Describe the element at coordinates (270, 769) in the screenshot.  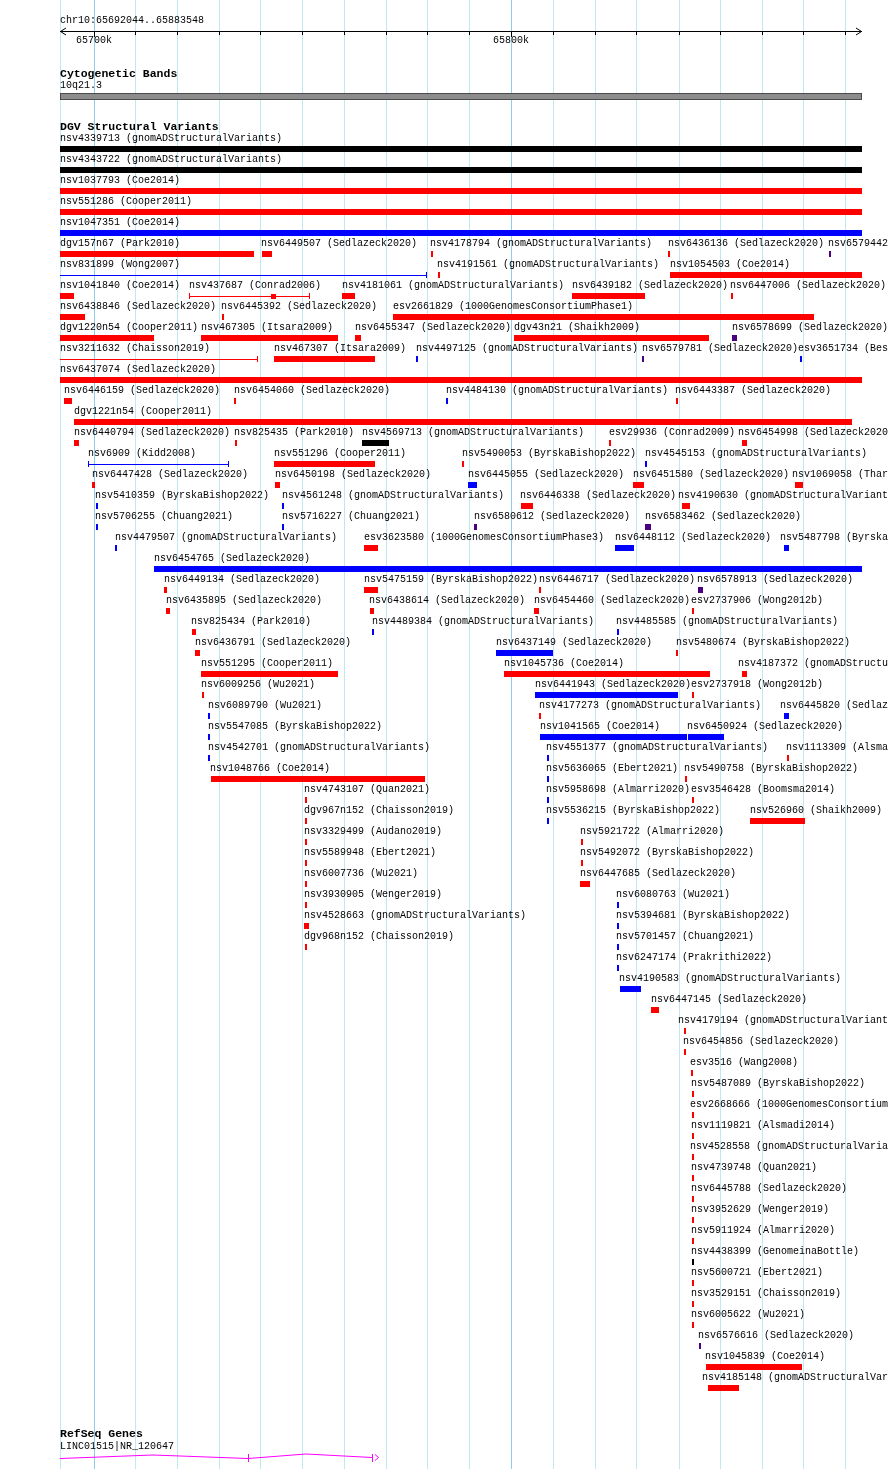
I see `variant-label: nsv1048766 (Coe2014)` at that location.